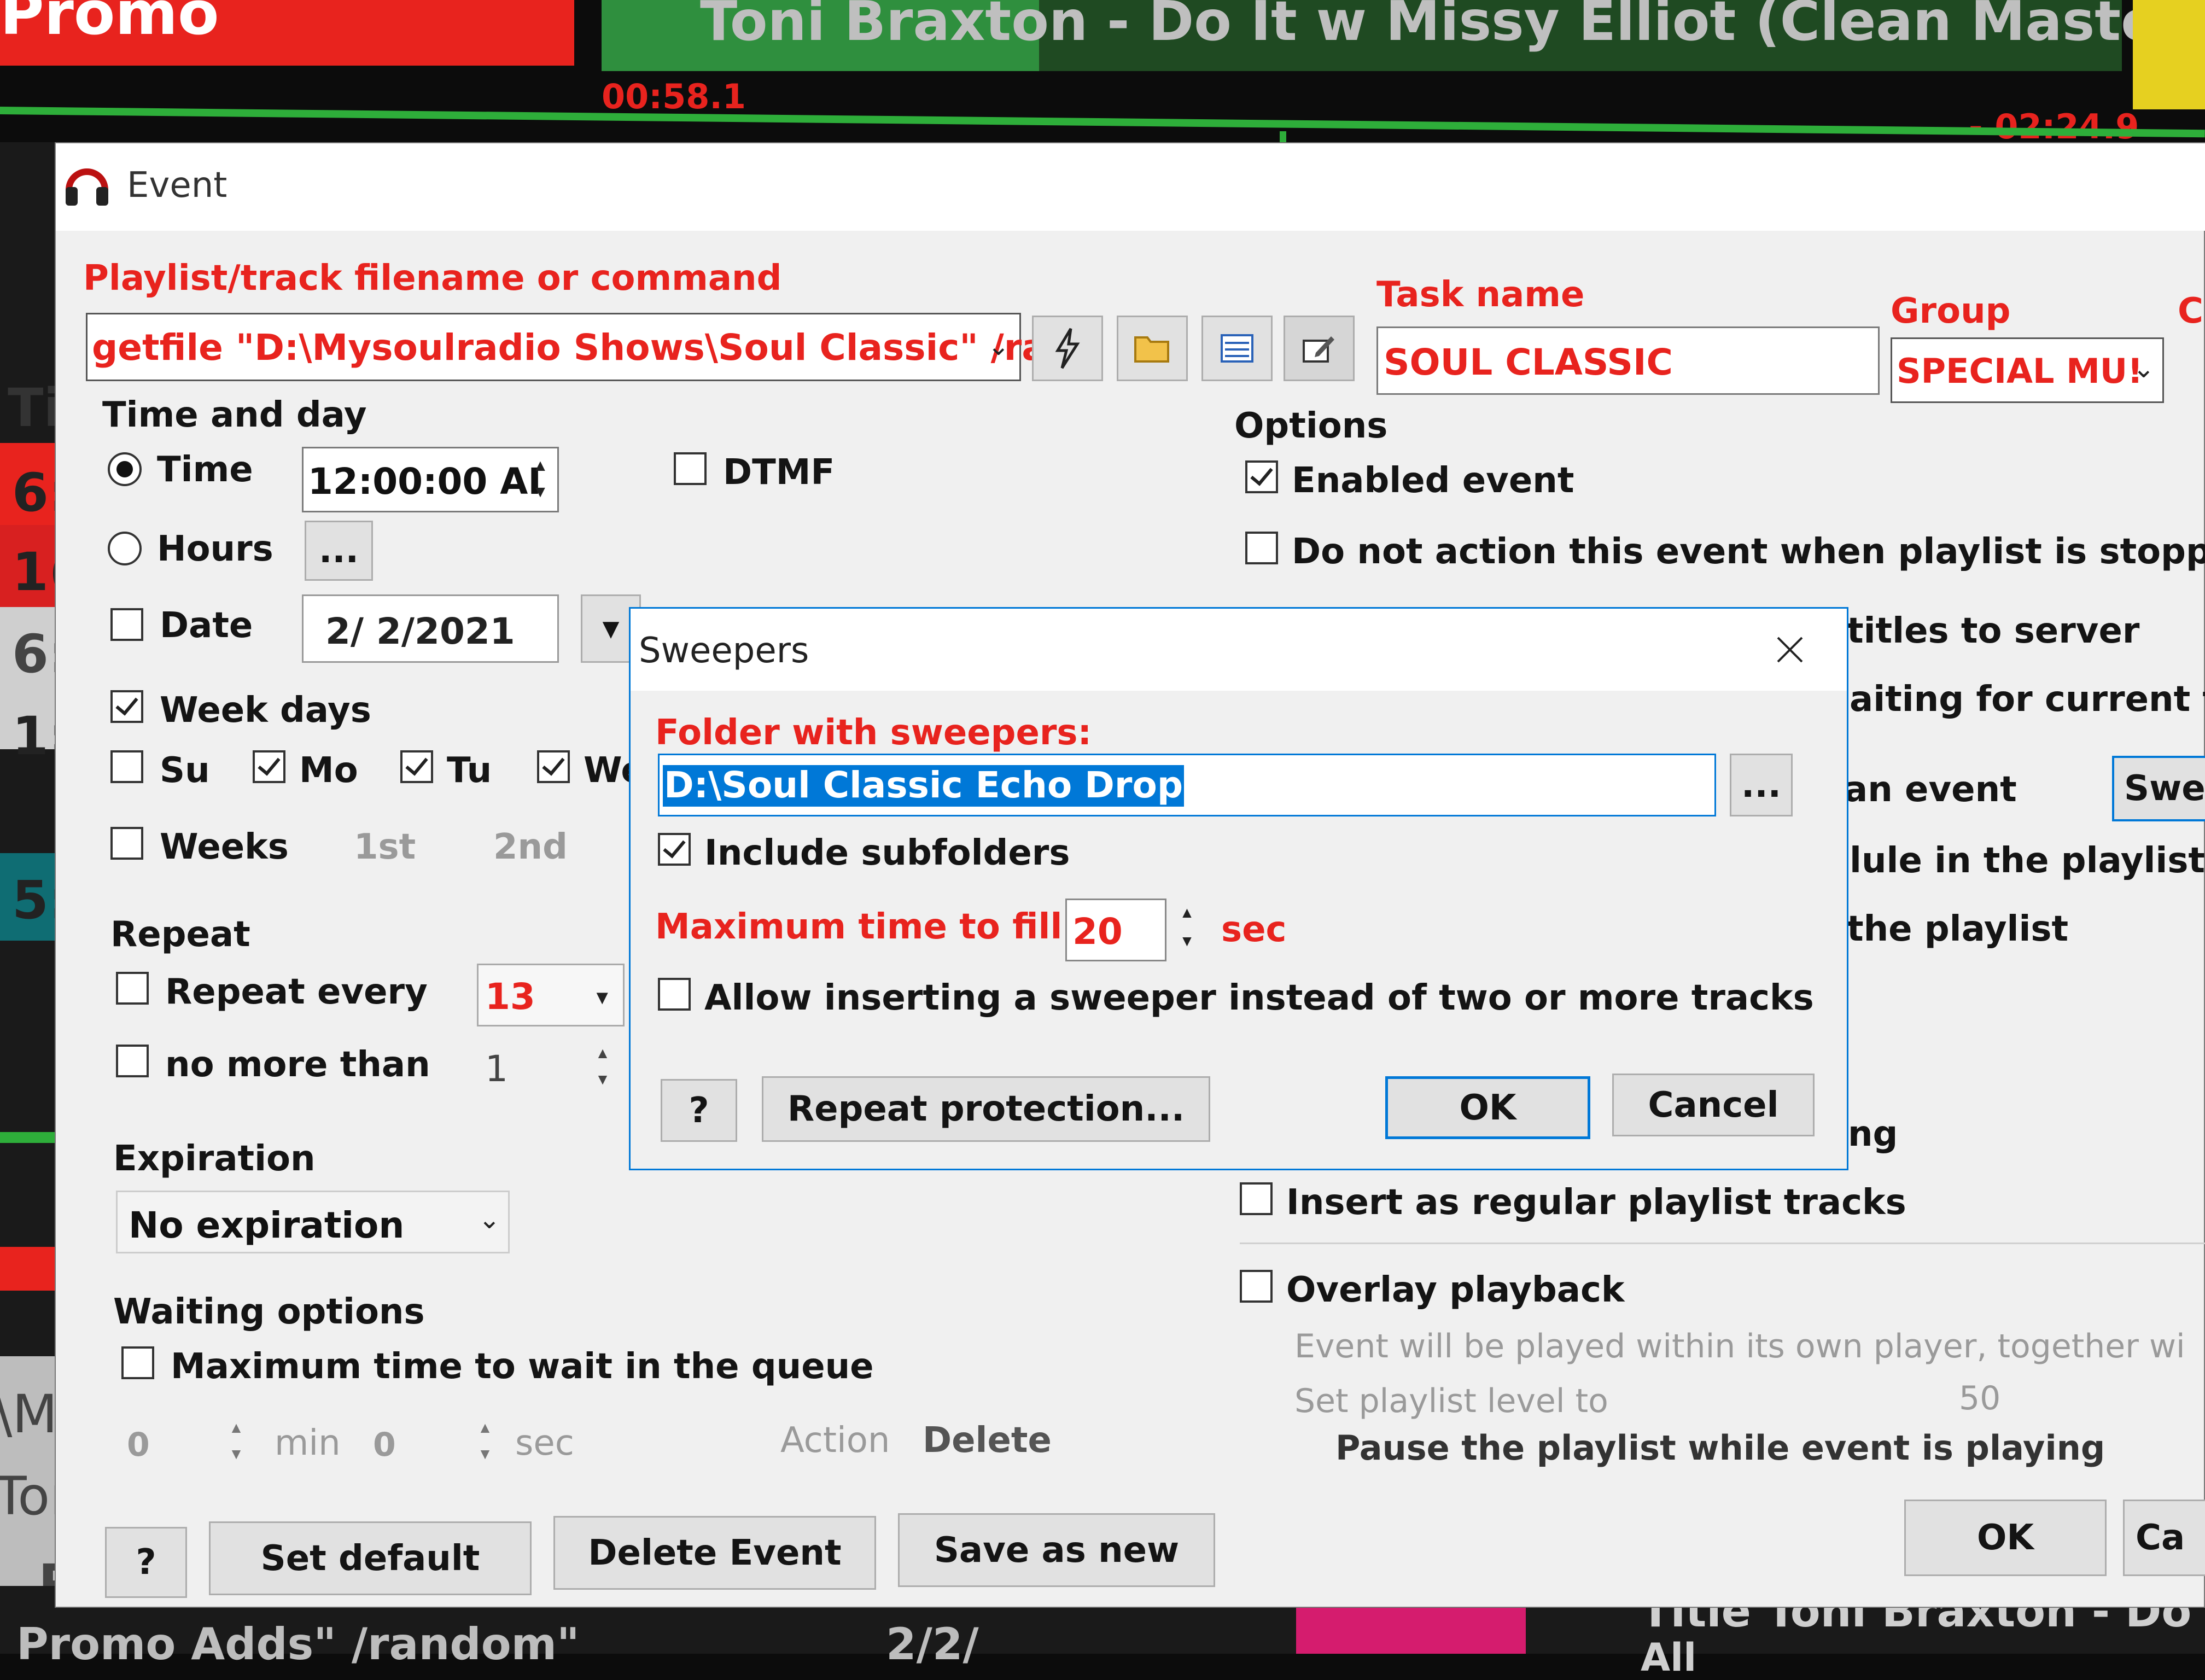 This screenshot has width=2205, height=1680. Describe the element at coordinates (416, 766) in the screenshot. I see `day-tu-checkbox` at that location.